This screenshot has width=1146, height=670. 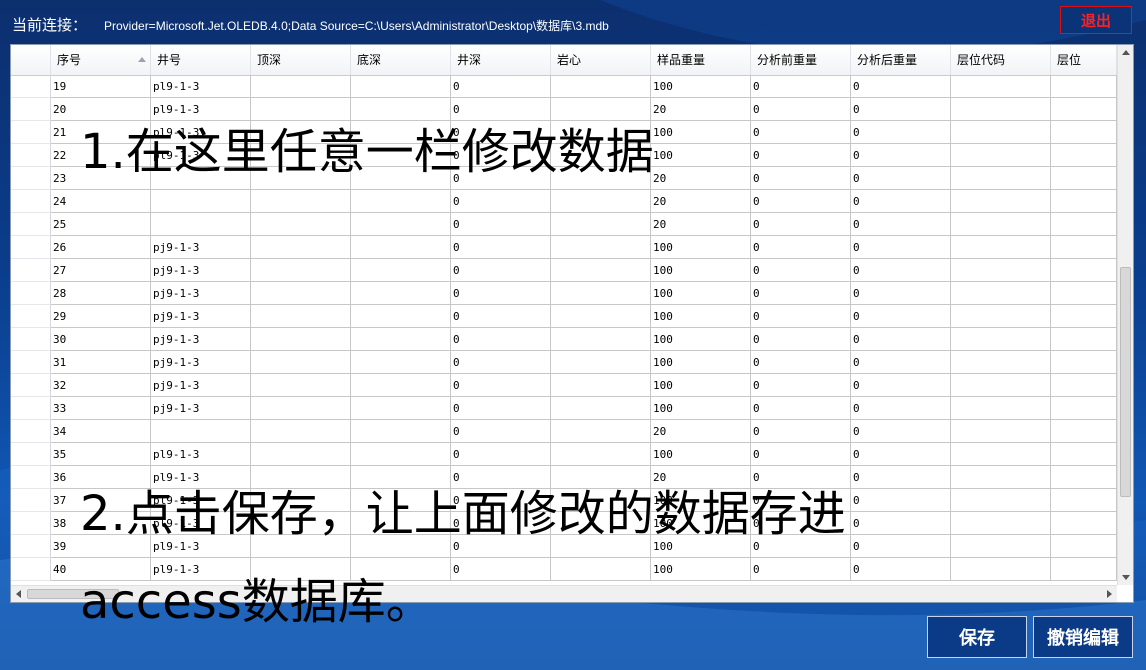 I want to click on table-cell: 20, so click(x=101, y=109).